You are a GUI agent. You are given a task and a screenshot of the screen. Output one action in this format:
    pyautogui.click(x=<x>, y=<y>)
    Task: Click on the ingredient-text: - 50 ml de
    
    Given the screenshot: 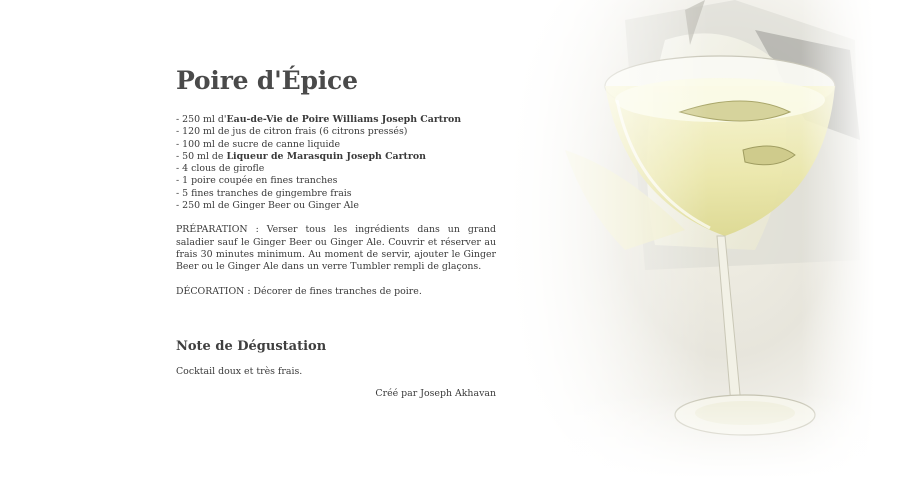 What is the action you would take?
    pyautogui.click(x=201, y=156)
    